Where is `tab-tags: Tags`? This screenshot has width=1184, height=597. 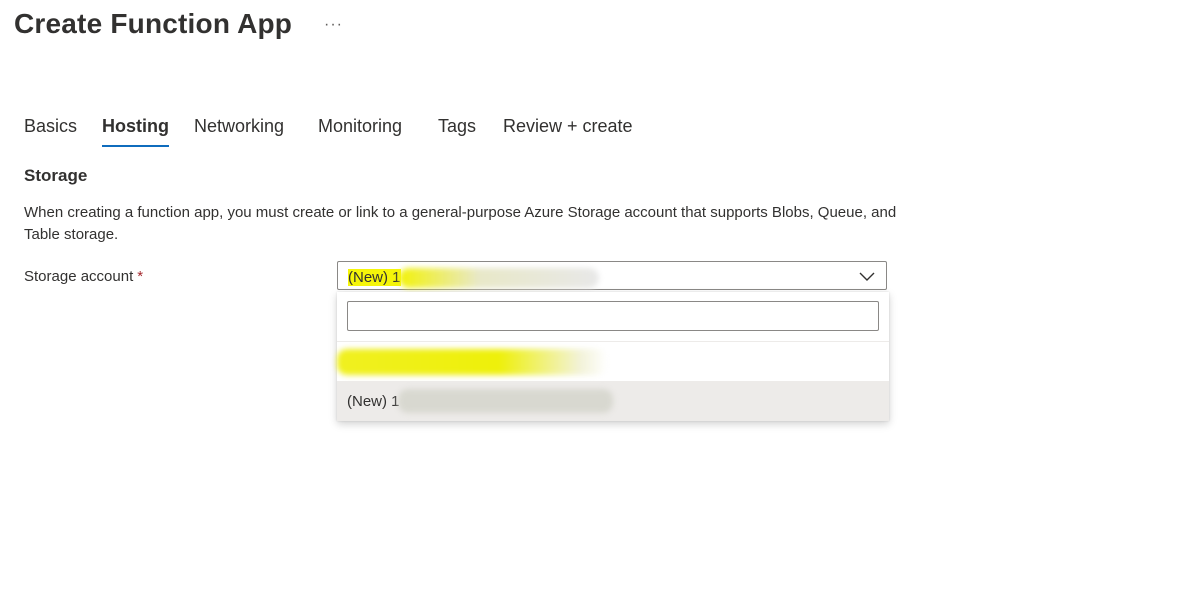 tab-tags: Tags is located at coordinates (457, 130).